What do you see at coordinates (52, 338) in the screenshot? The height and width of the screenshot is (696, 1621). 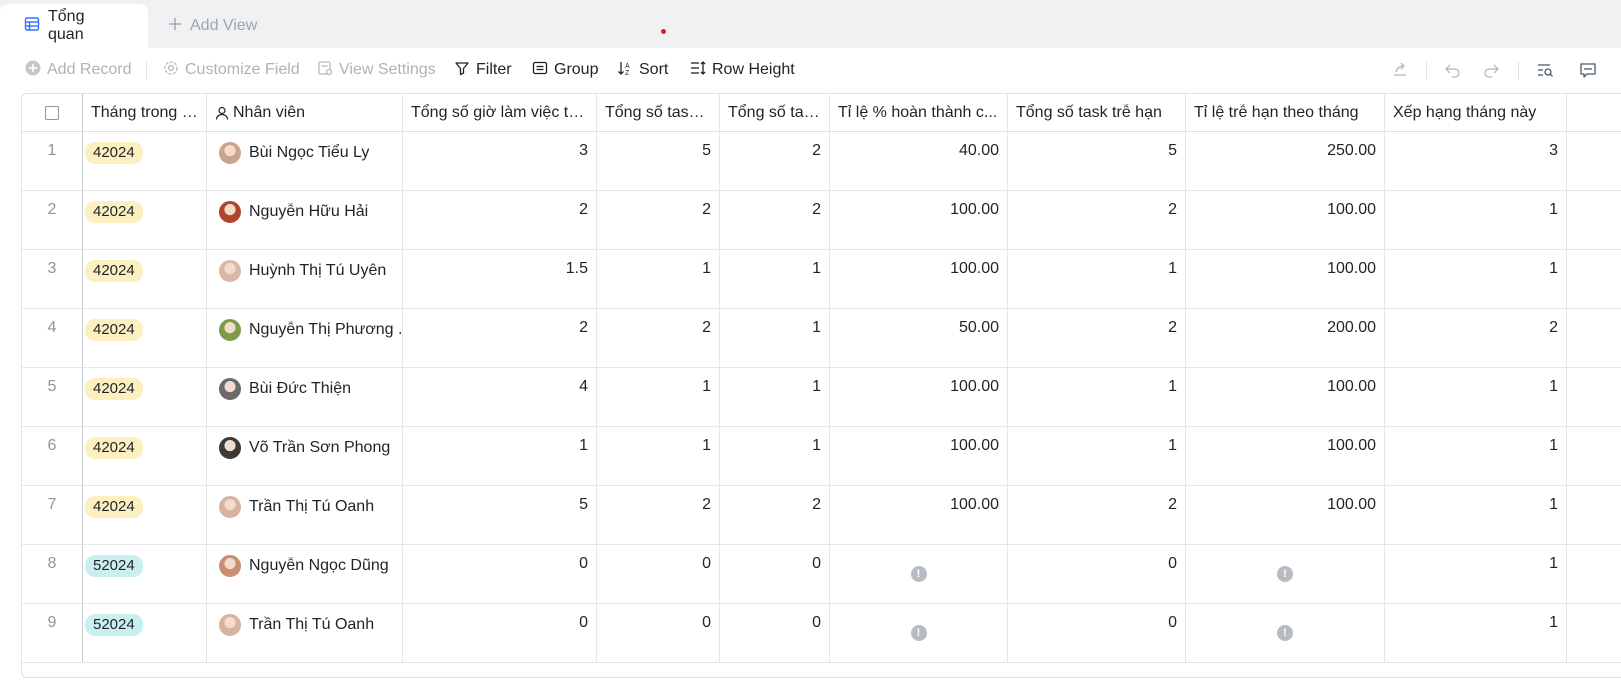 I see `row-number-cell: 4` at bounding box center [52, 338].